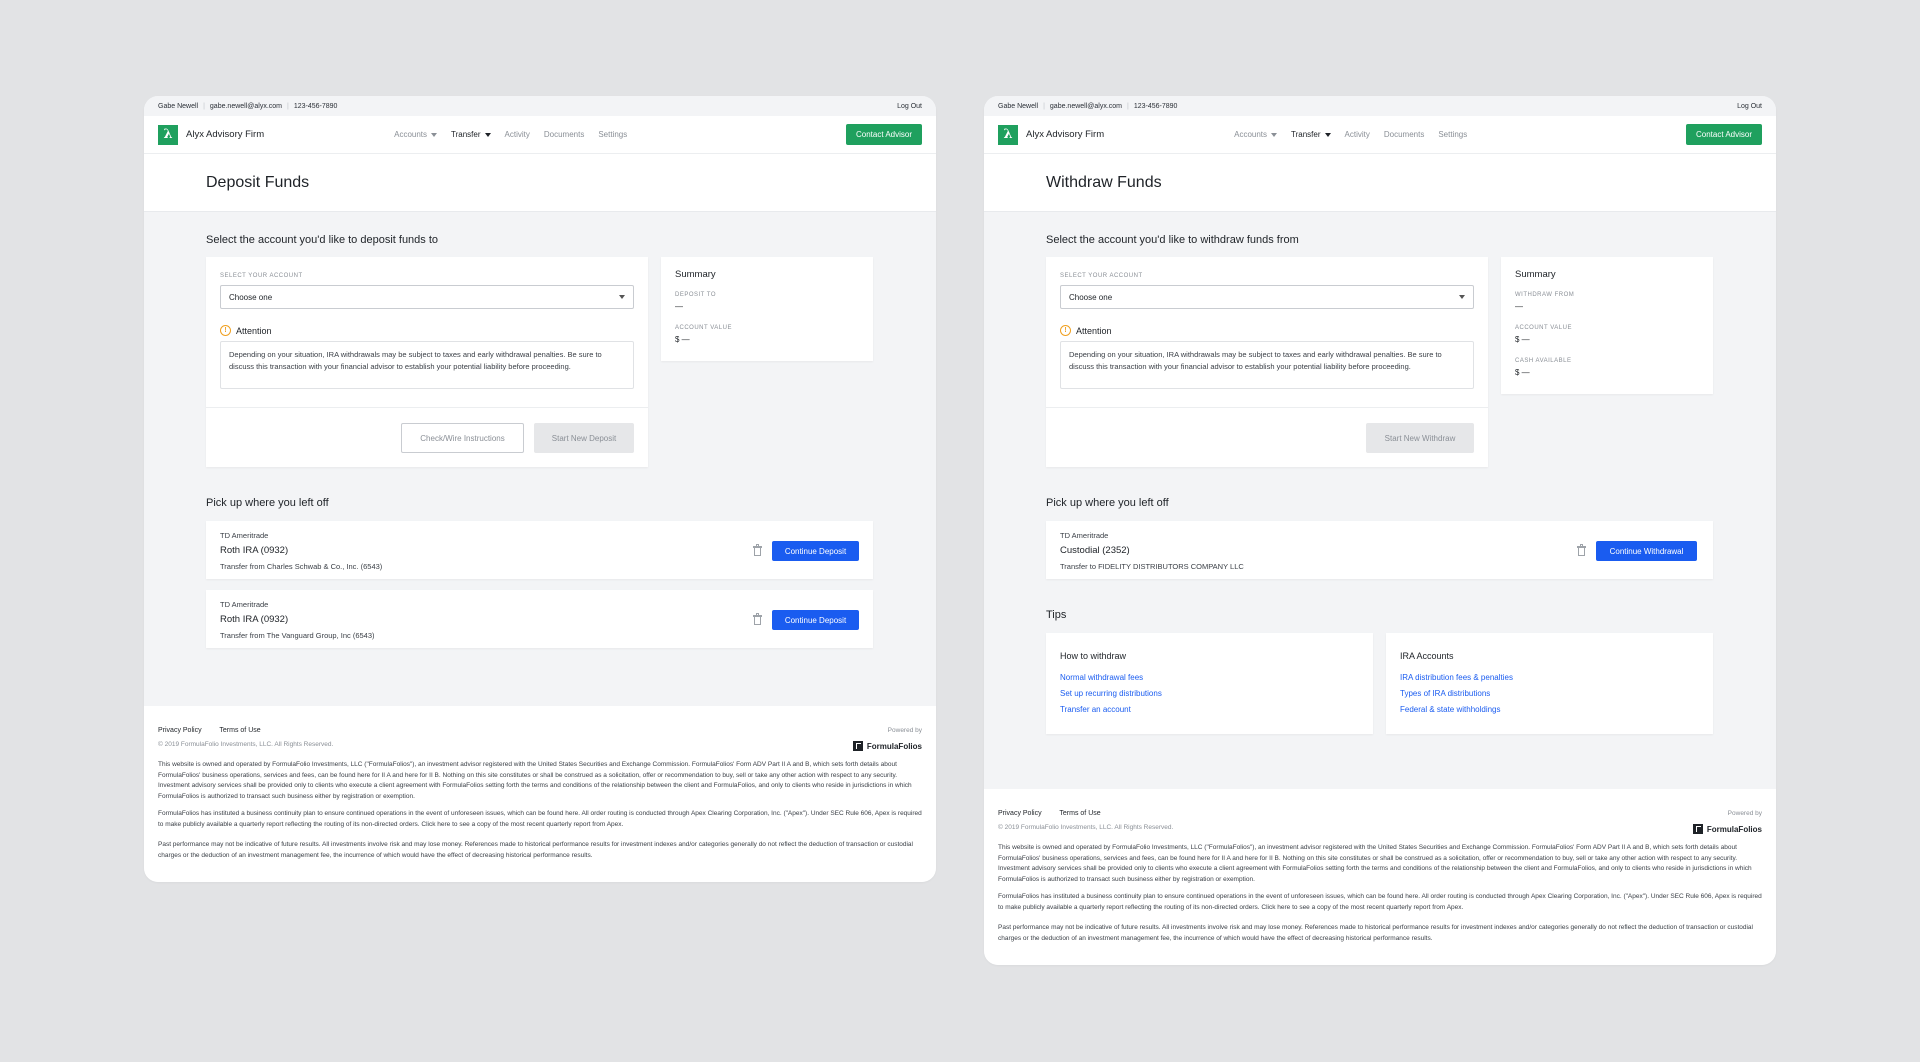 The height and width of the screenshot is (1062, 1920). What do you see at coordinates (767, 309) in the screenshot?
I see `summary-panel: Summary DEPOSIT TO — ACCOUNT VALUE $ —` at bounding box center [767, 309].